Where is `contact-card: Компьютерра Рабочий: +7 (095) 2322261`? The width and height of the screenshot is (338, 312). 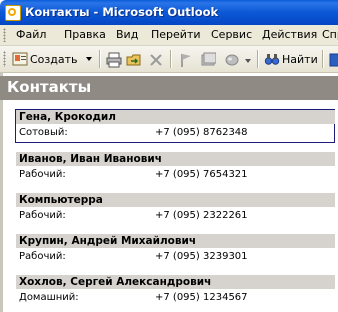
contact-card: Компьютерра Рабочий: +7 (095) 2322261 is located at coordinates (175, 209).